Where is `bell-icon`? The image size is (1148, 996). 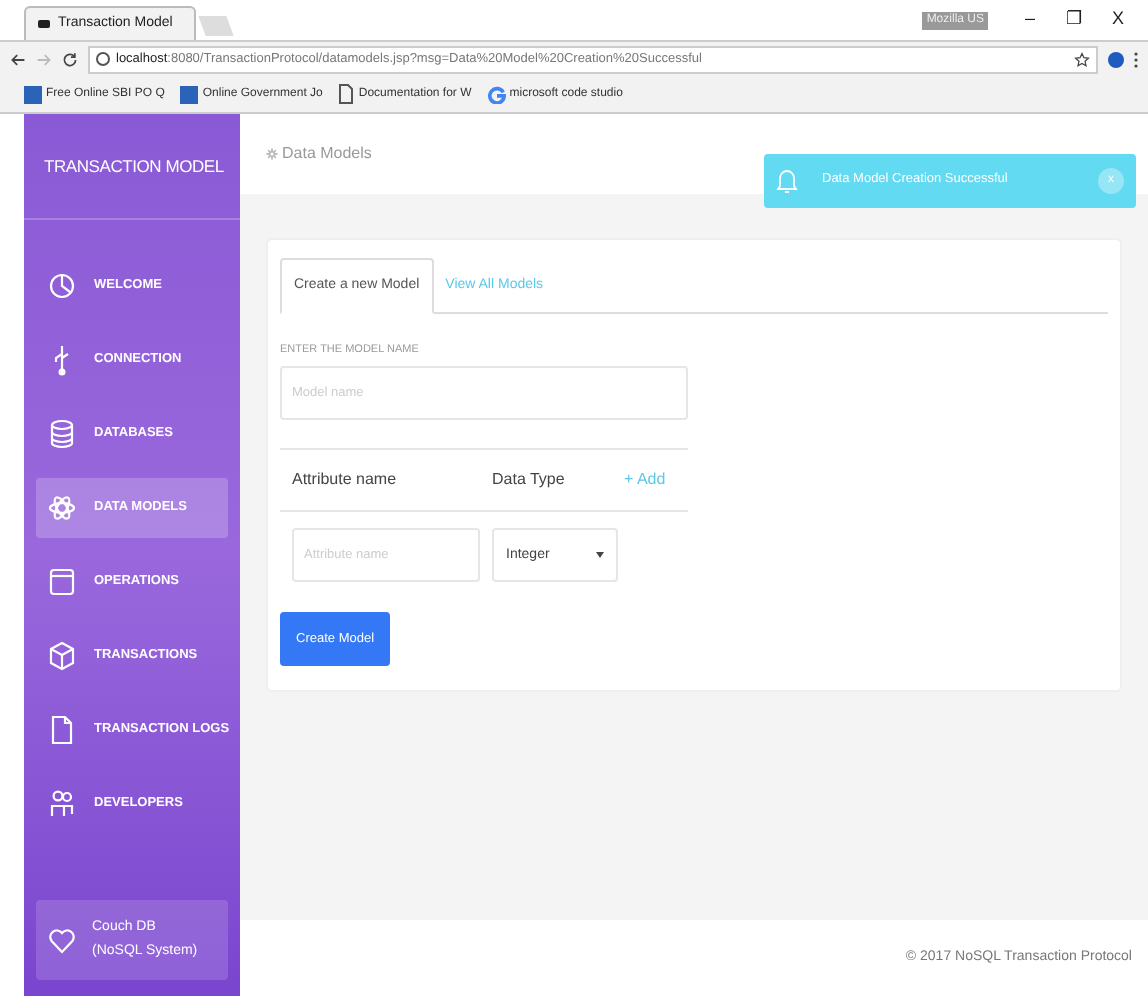 bell-icon is located at coordinates (787, 180).